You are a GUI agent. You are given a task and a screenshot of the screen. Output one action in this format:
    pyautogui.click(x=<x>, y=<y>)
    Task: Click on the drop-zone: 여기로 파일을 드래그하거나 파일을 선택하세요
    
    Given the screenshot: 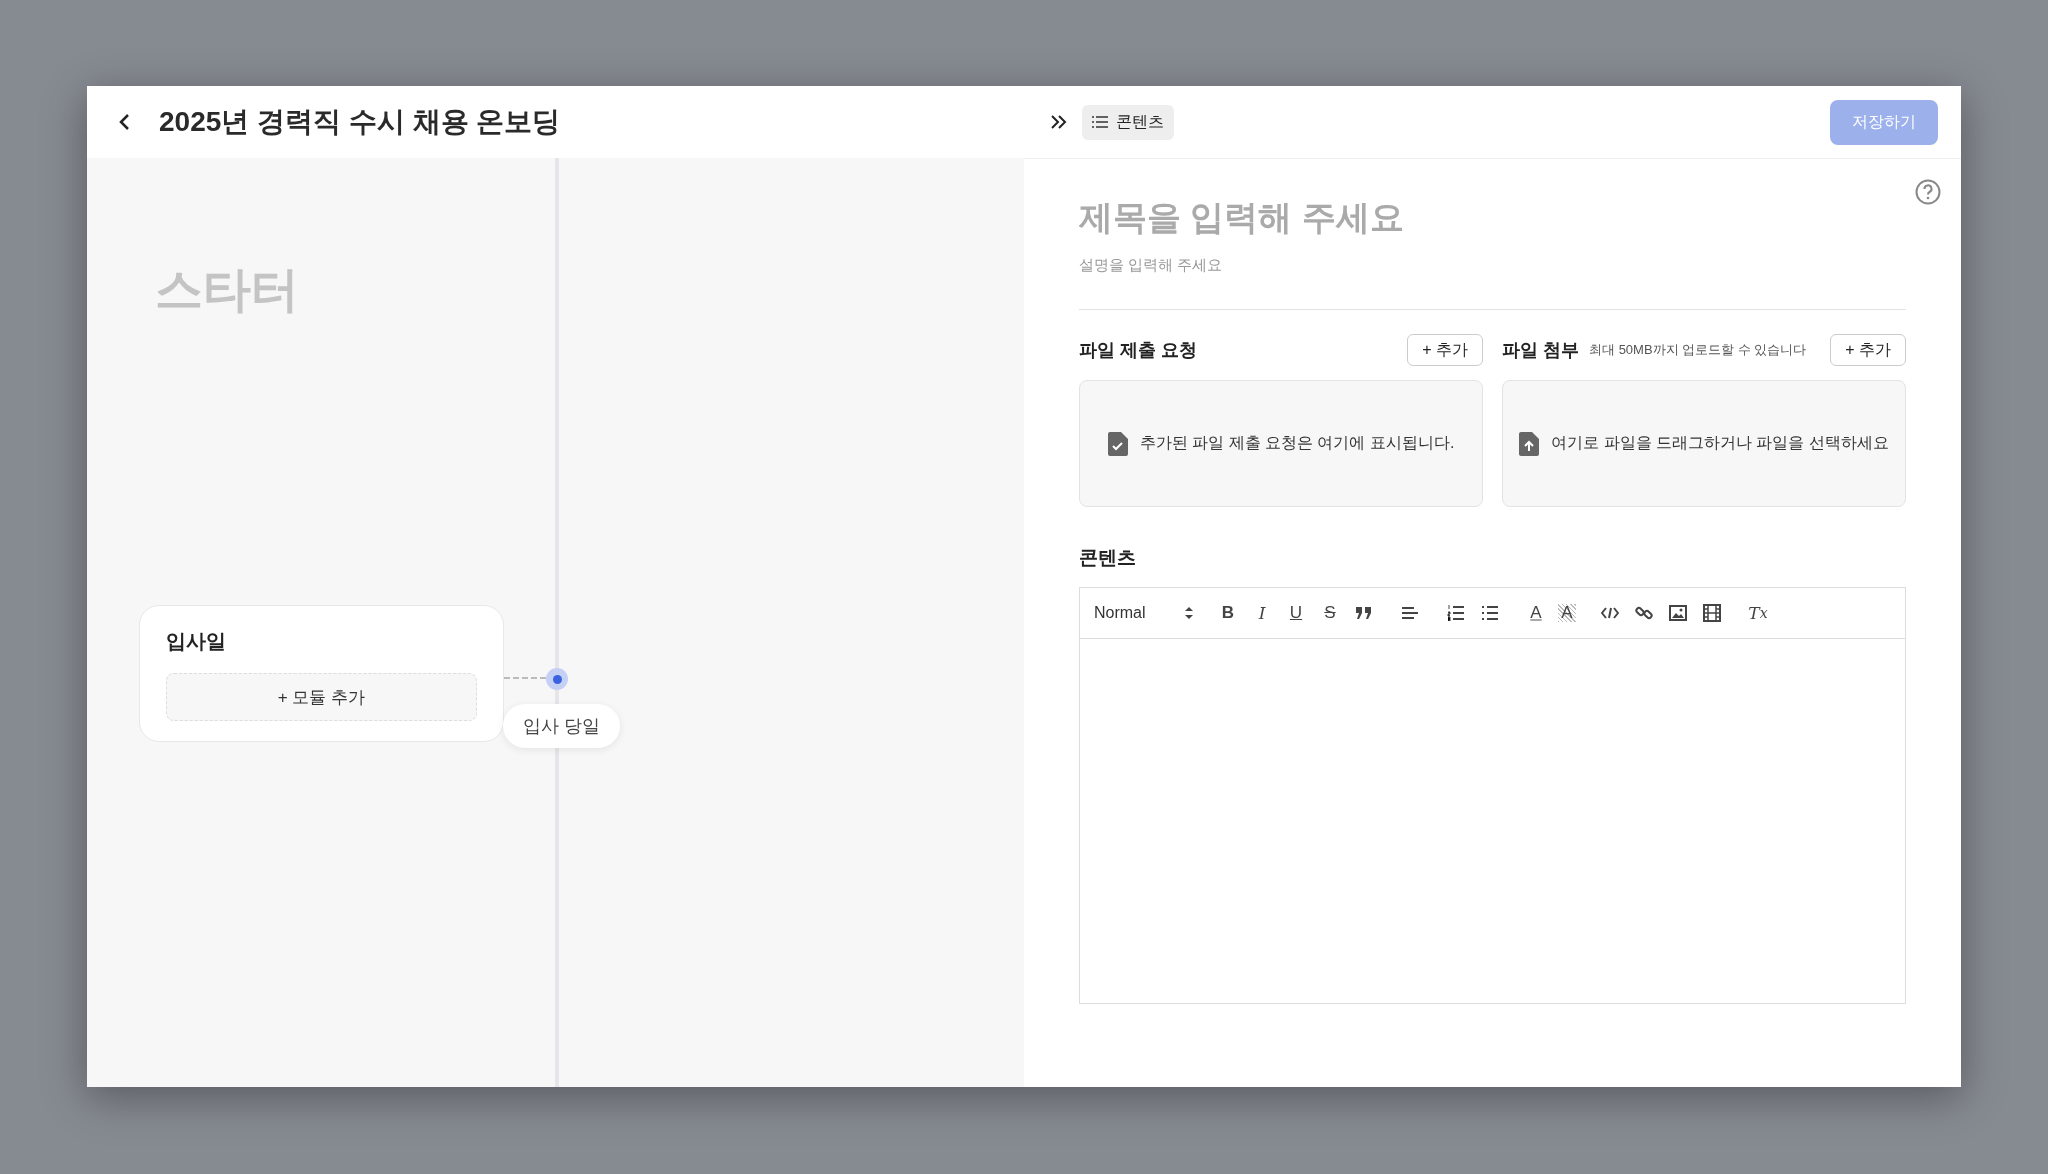 What is the action you would take?
    pyautogui.click(x=1704, y=443)
    